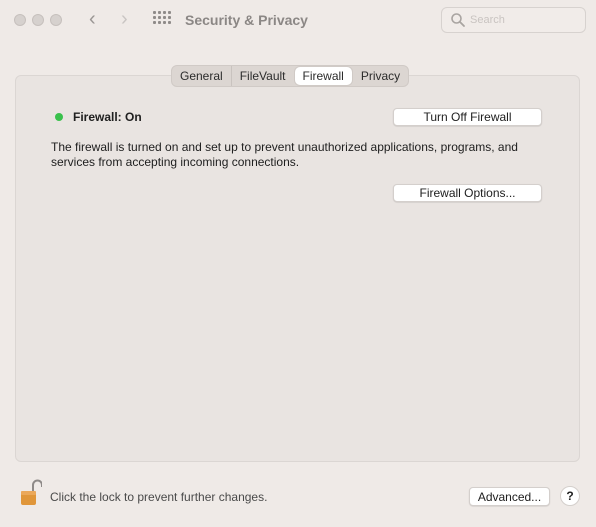  Describe the element at coordinates (513, 20) in the screenshot. I see `search-field: Search` at that location.